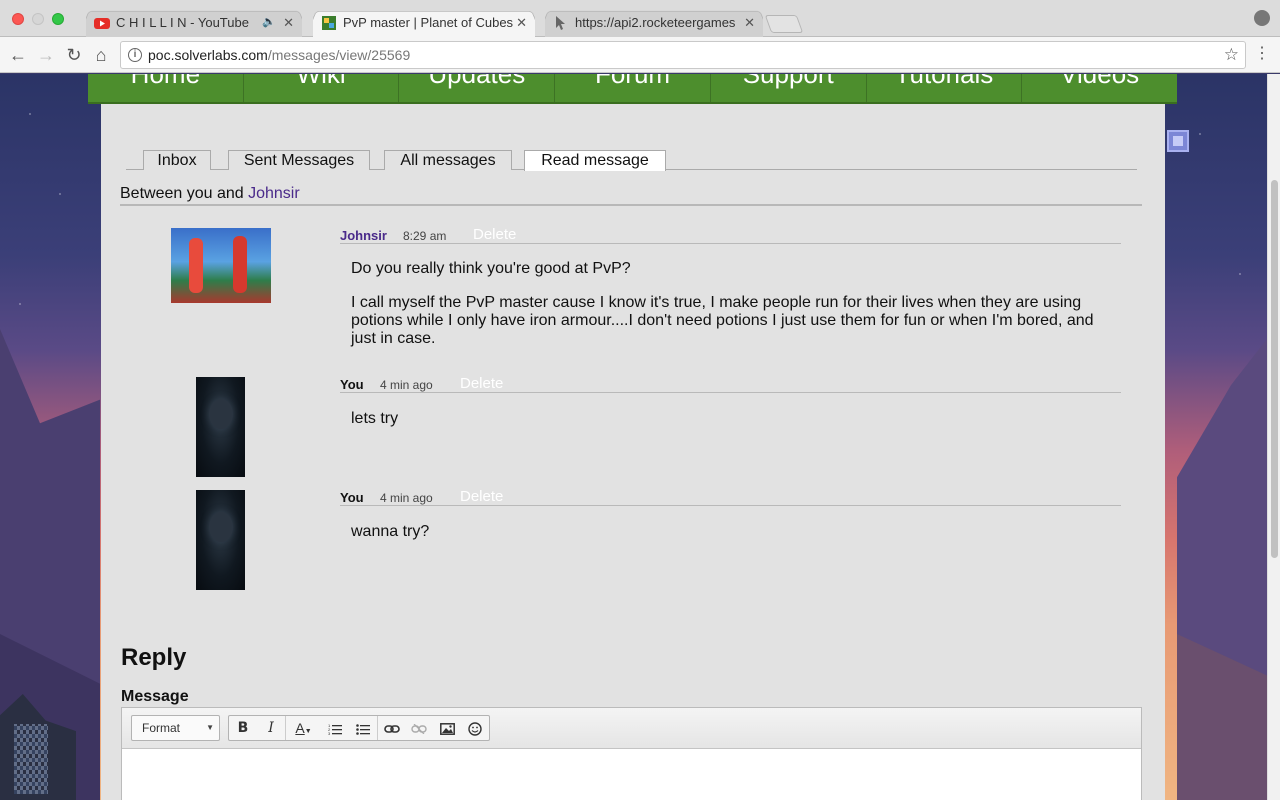  Describe the element at coordinates (58, 19) in the screenshot. I see `maximize-window-button` at that location.